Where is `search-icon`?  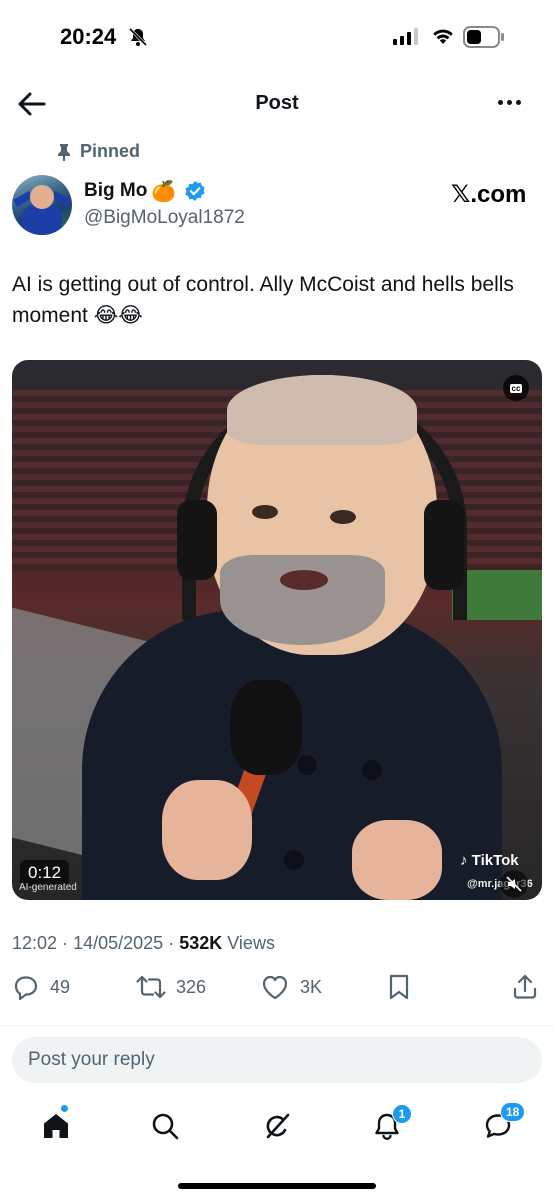
search-icon is located at coordinates (165, 1126).